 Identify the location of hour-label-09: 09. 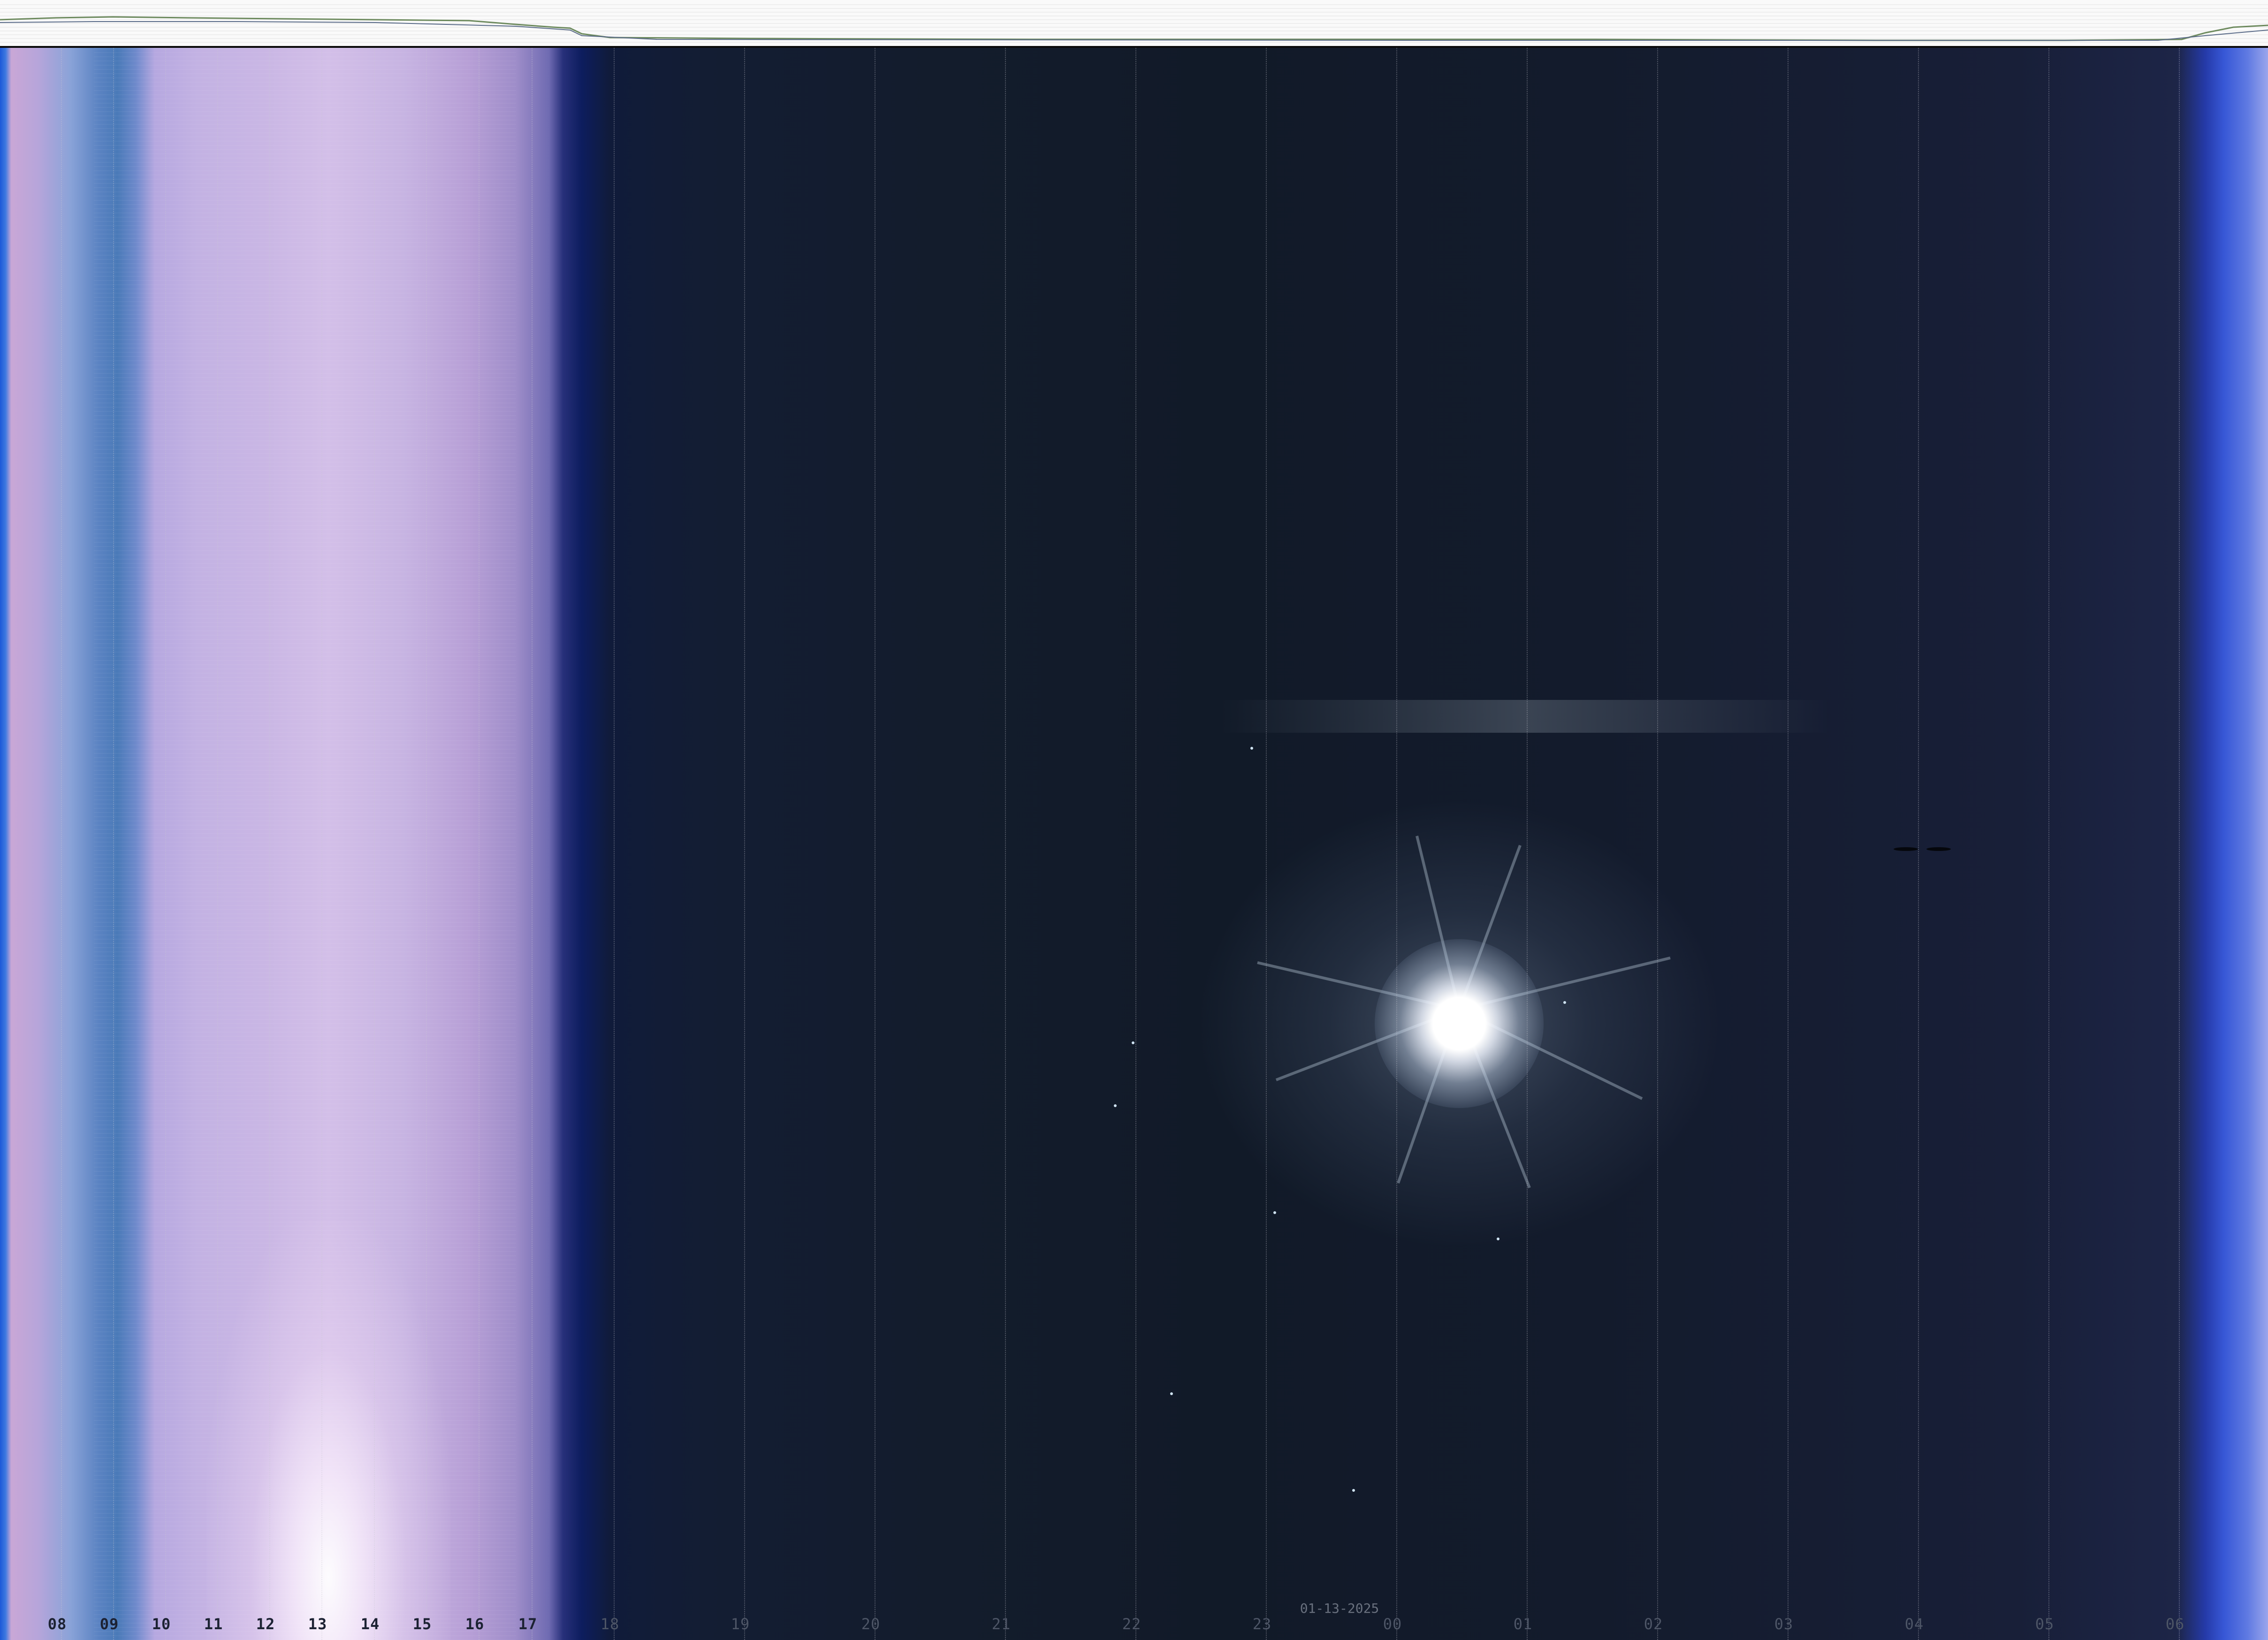
(109, 1624).